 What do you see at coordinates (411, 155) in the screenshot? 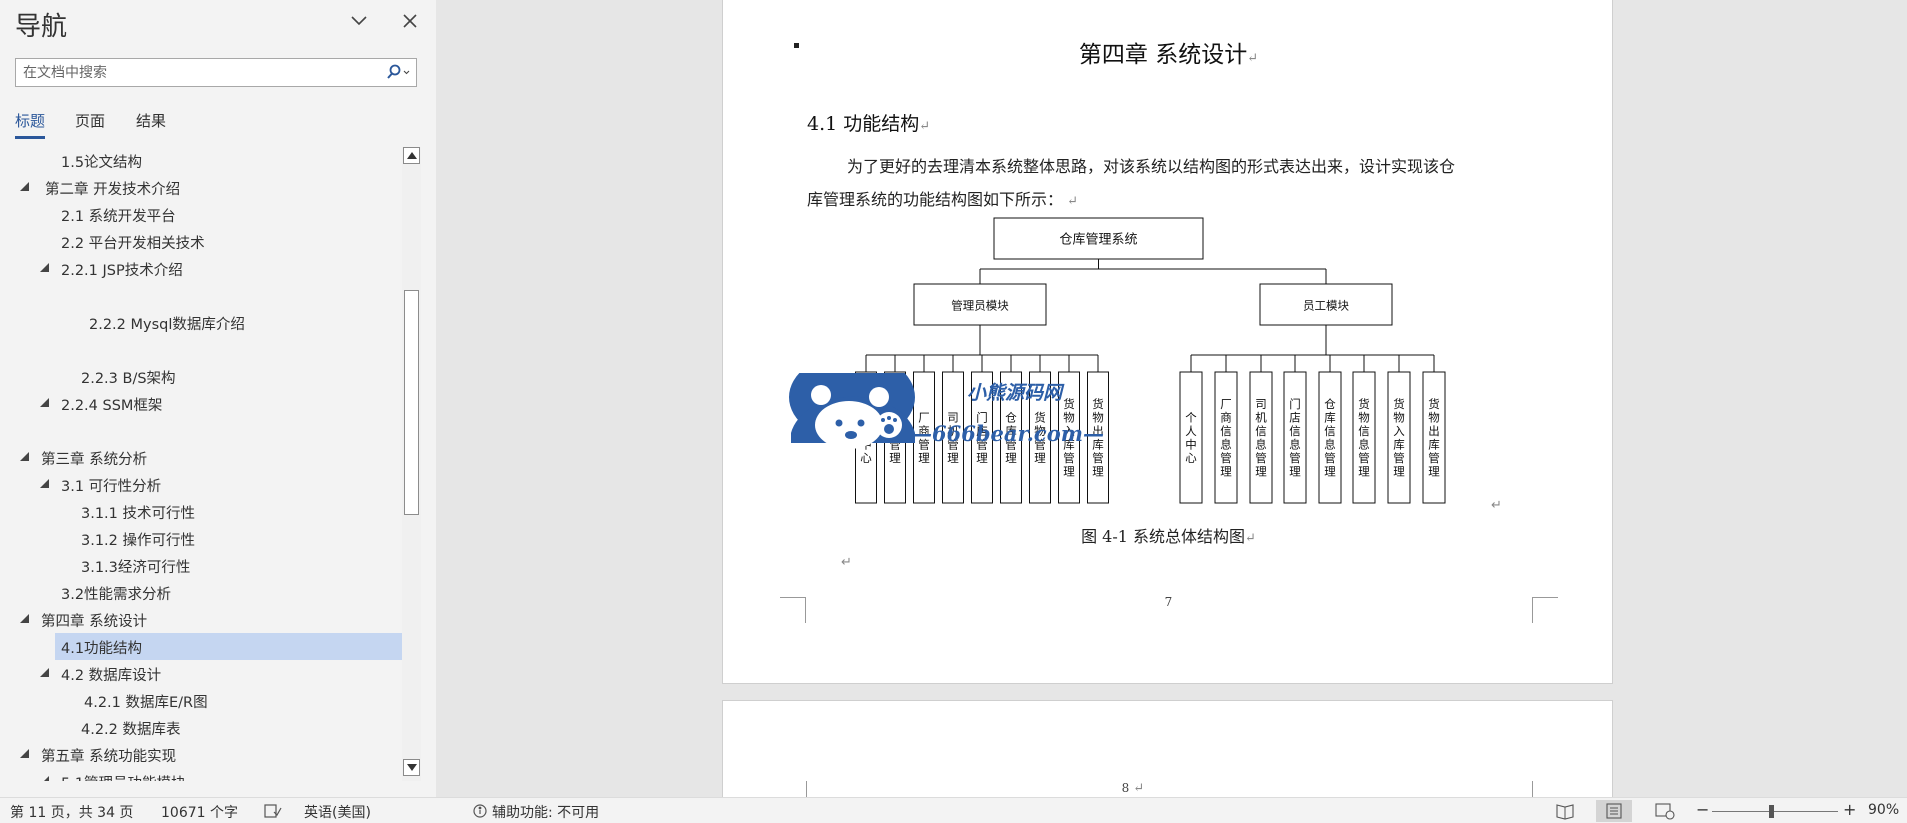
I see `scroll-up-button` at bounding box center [411, 155].